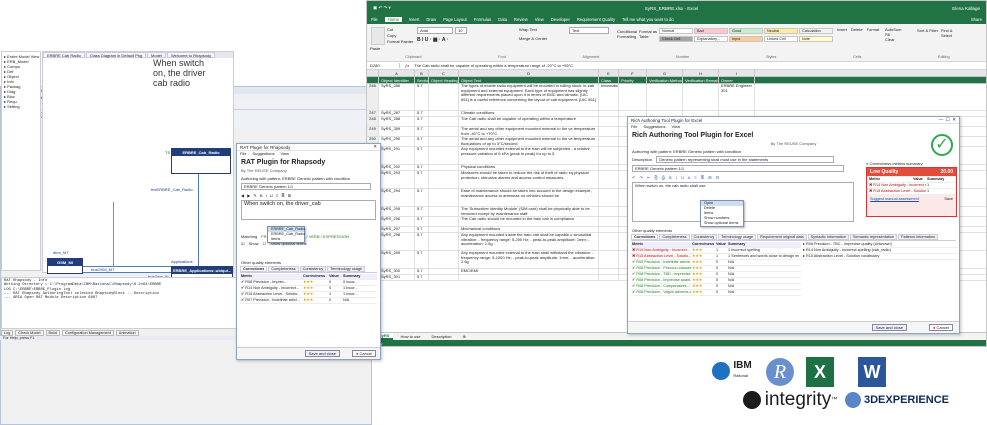 Image resolution: width=987 pixels, height=425 pixels. I want to click on sheet-tab: How to use, so click(410, 336).